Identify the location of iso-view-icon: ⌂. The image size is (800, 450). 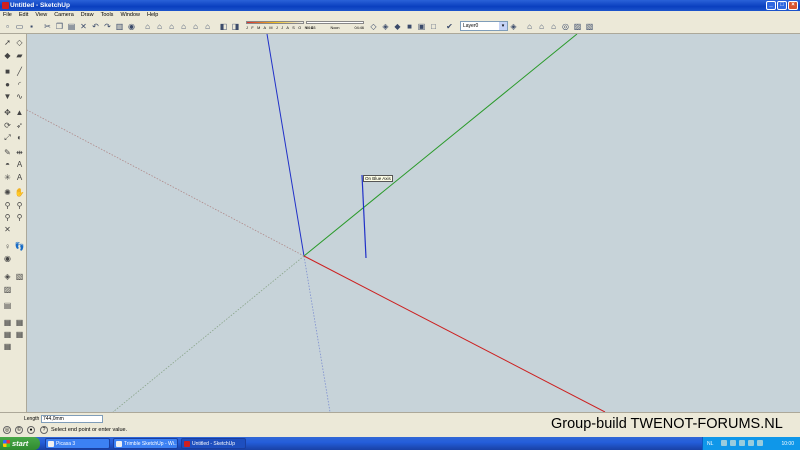
(147, 26).